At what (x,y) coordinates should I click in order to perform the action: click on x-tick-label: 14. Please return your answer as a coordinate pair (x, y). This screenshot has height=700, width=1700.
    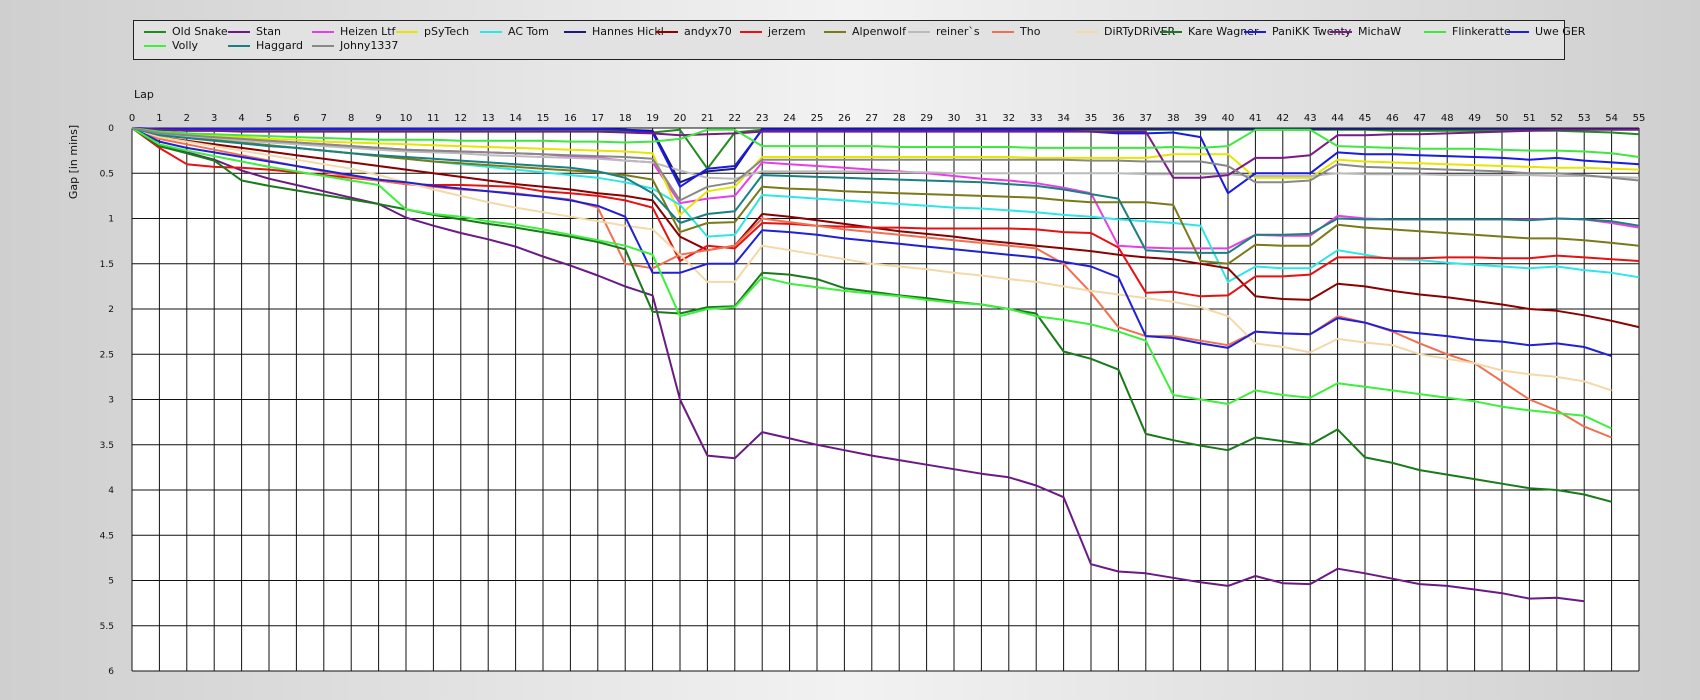
    Looking at the image, I should click on (515, 118).